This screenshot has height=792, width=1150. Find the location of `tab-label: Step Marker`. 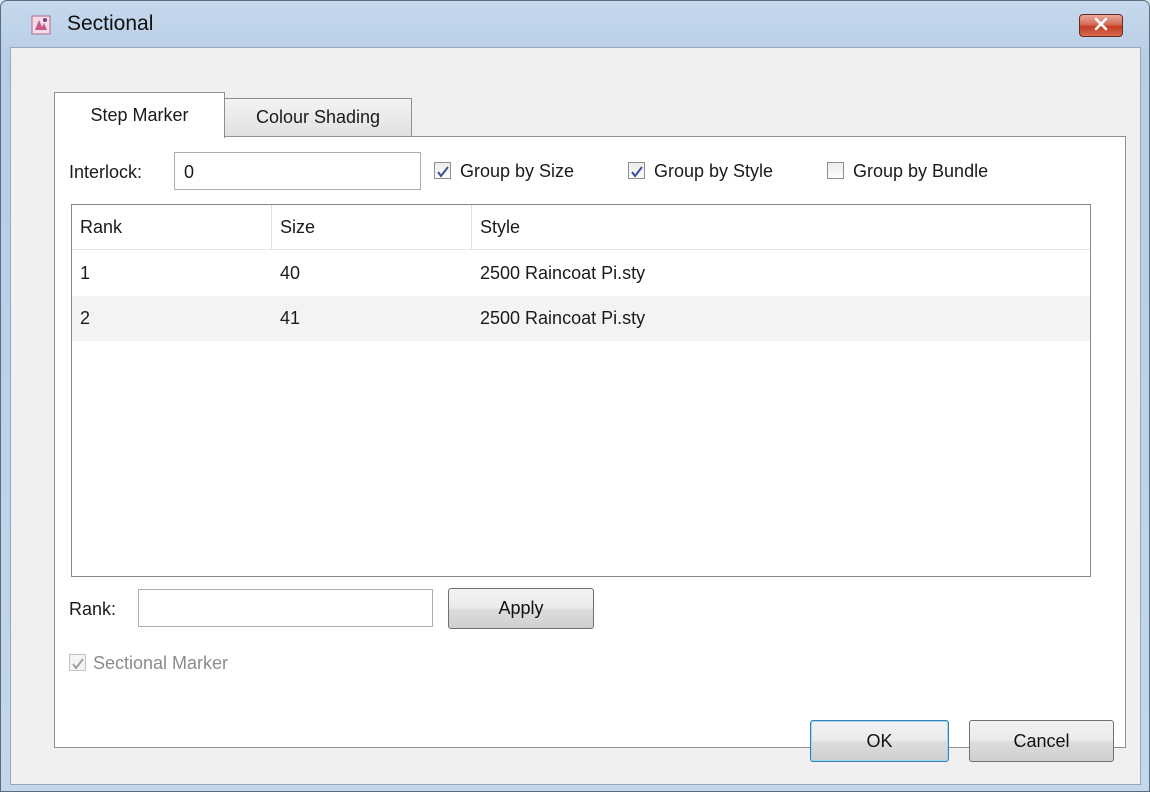

tab-label: Step Marker is located at coordinates (139, 115).